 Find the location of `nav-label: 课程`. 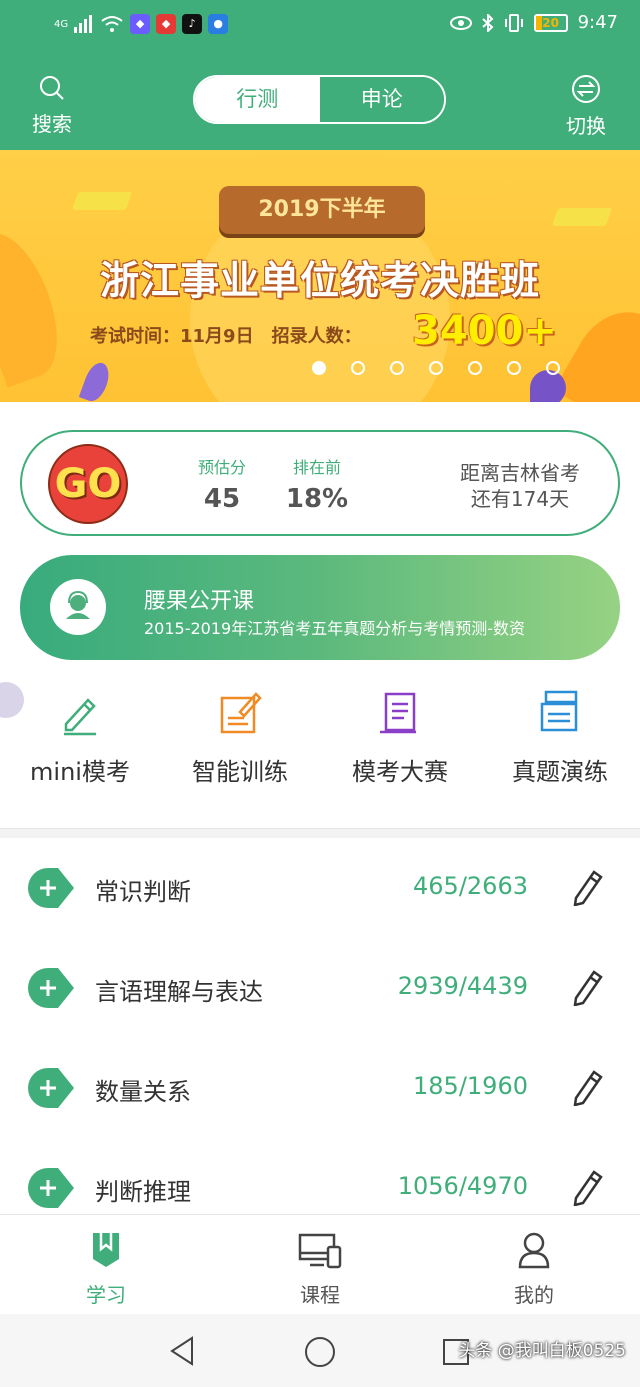

nav-label: 课程 is located at coordinates (320, 1295).